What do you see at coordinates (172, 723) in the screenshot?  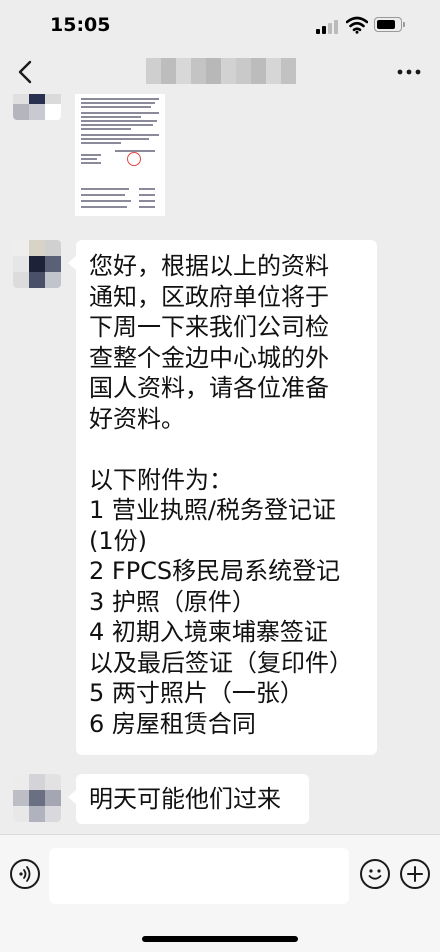 I see `message-line: 6 房屋租赁合同` at bounding box center [172, 723].